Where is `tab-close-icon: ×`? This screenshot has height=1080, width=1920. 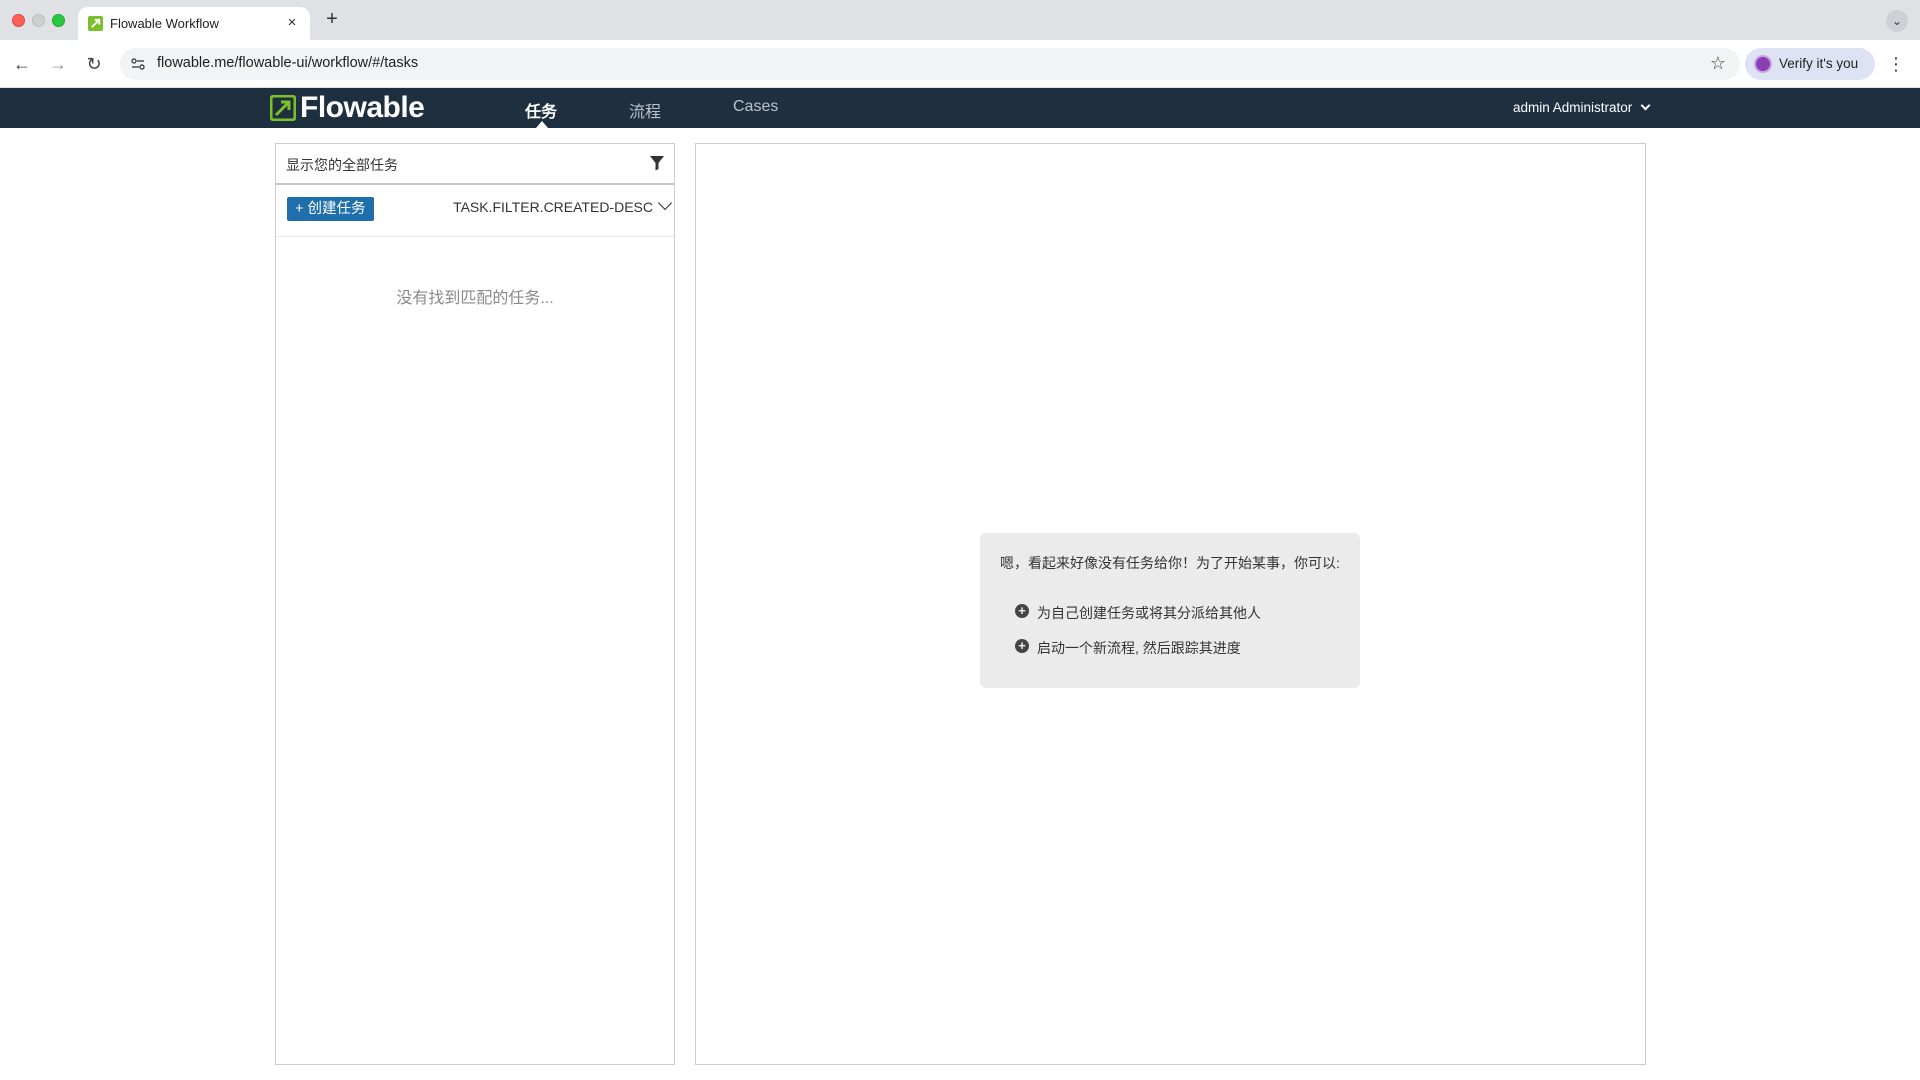 tab-close-icon: × is located at coordinates (292, 23).